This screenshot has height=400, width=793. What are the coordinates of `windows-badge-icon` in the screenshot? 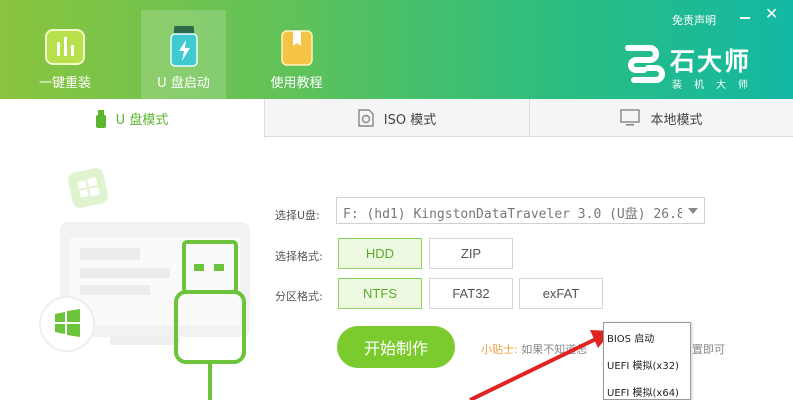 It's located at (88, 188).